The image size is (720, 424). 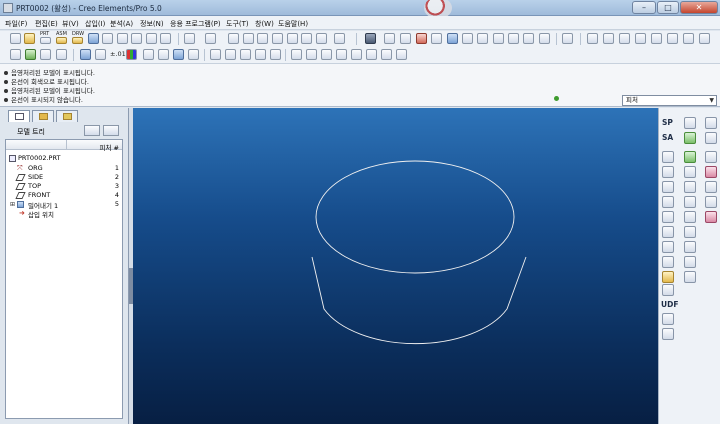 What do you see at coordinates (640, 38) in the screenshot?
I see `csys-display-icon` at bounding box center [640, 38].